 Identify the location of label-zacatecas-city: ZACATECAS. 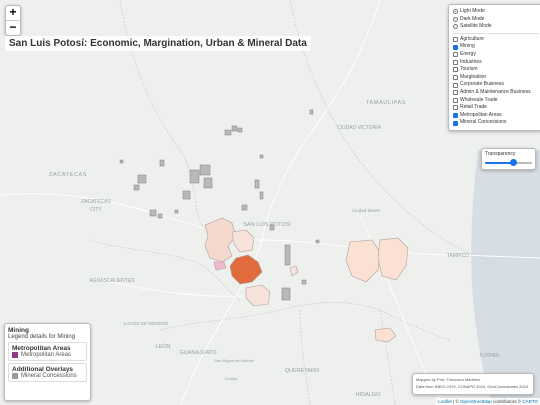
(96, 202).